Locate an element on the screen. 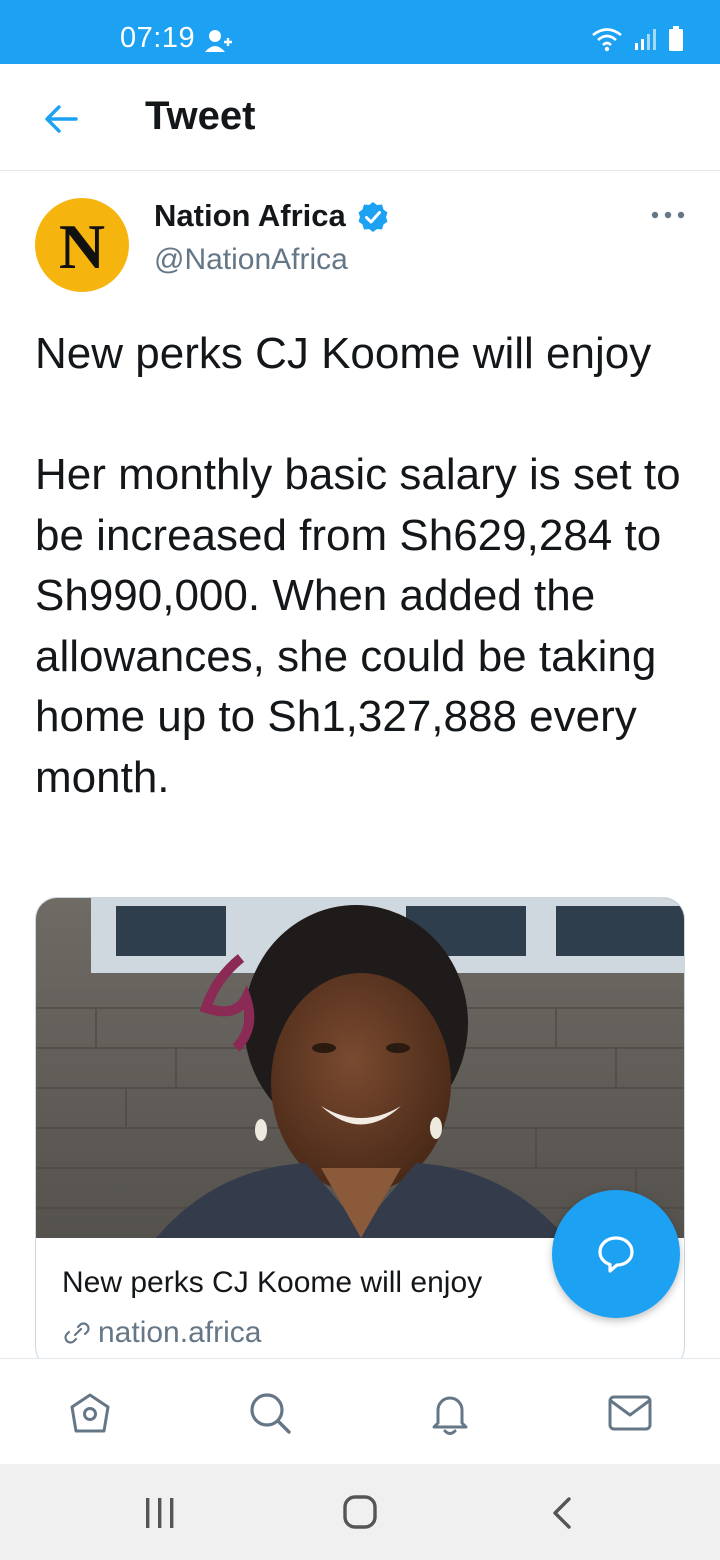 This screenshot has width=720, height=1560. back-nav-icon is located at coordinates (562, 1513).